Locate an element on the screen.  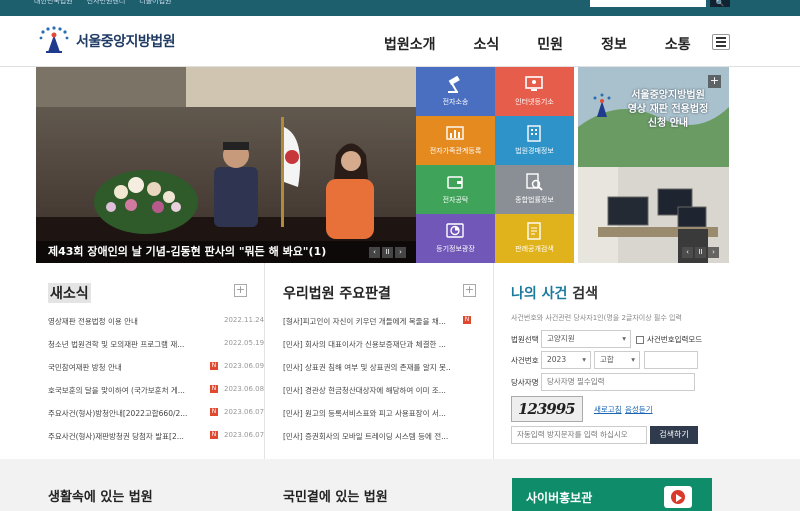
number-mode-checkbox: 사건번호입력모드 is located at coordinates (669, 339).